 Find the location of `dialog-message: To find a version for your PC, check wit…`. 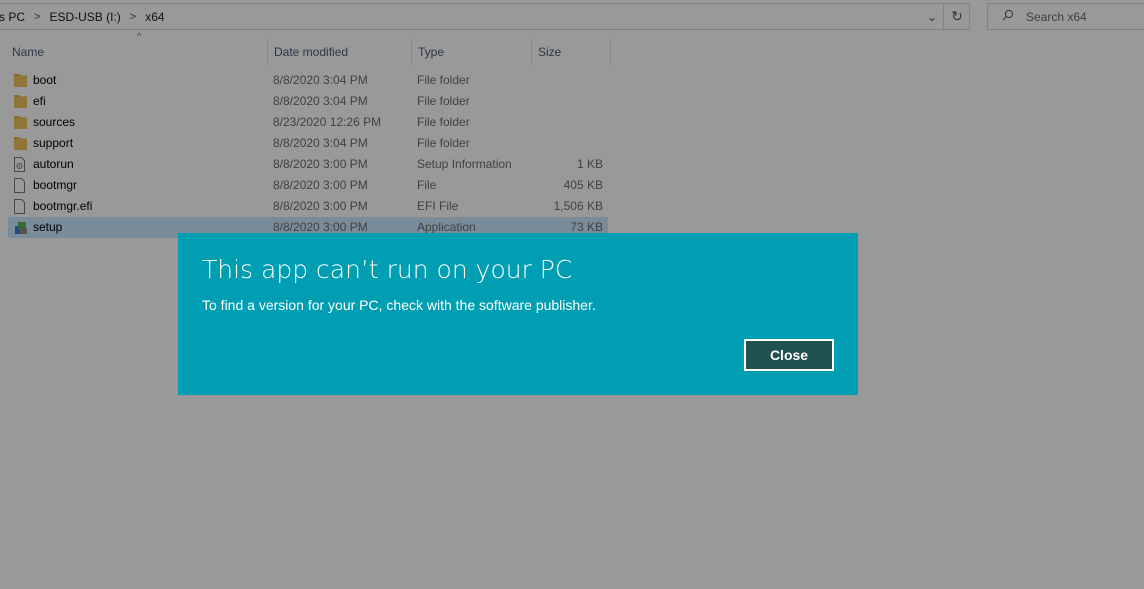

dialog-message: To find a version for your PC, check wit… is located at coordinates (399, 305).